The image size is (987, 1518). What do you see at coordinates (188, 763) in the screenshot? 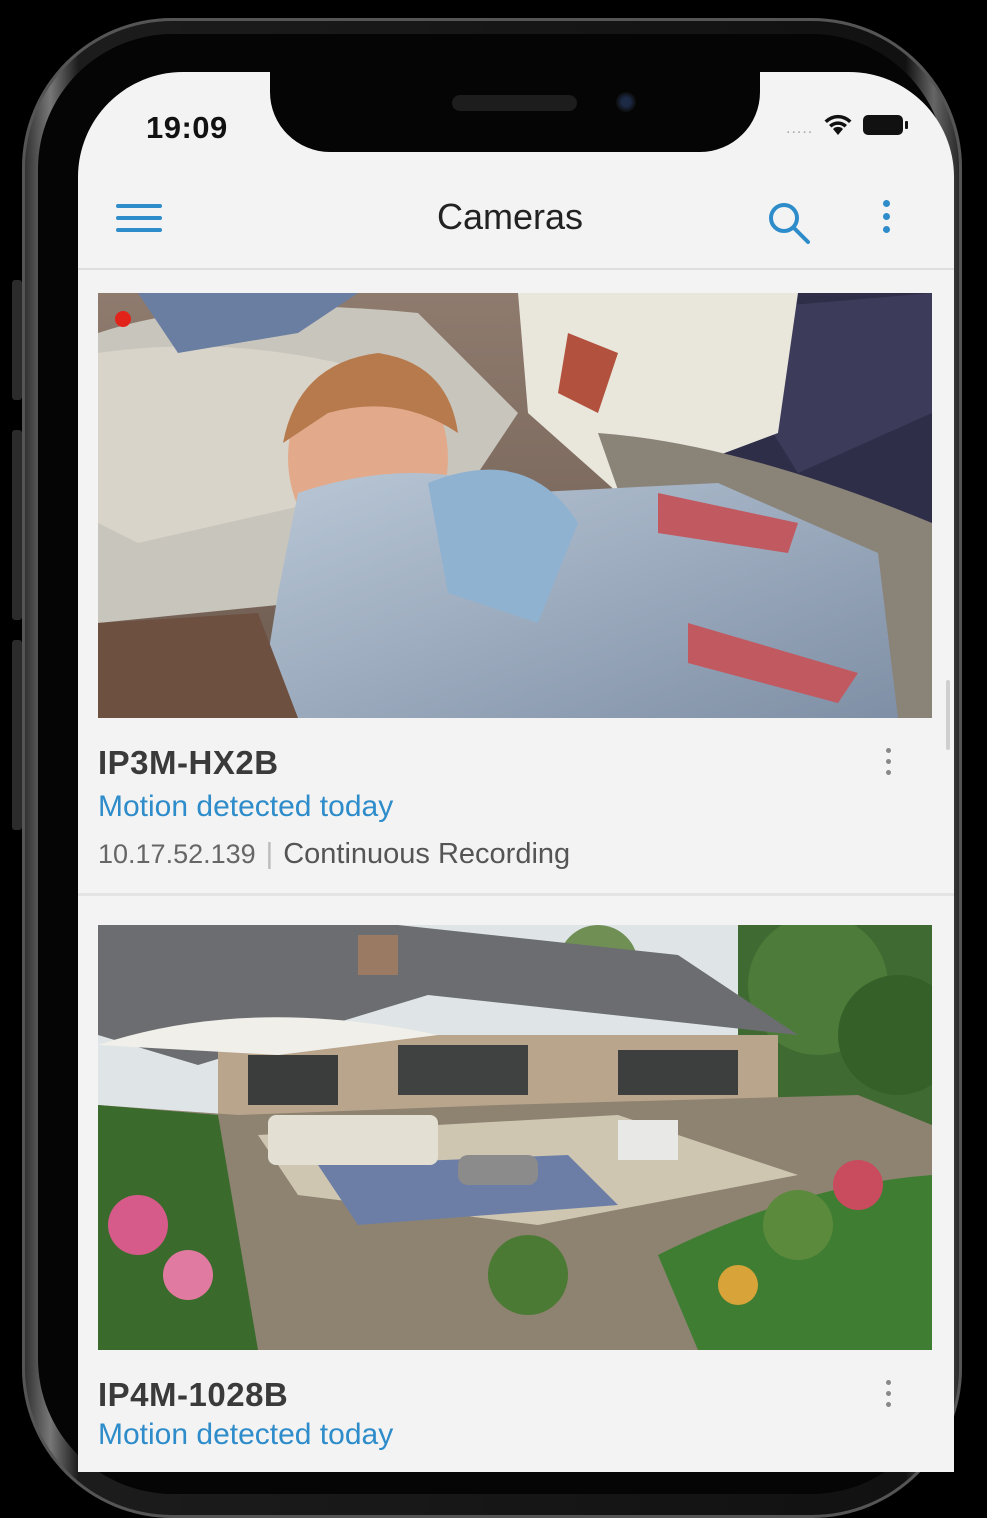
I see `camera-name-1: IP3M-HX2B` at bounding box center [188, 763].